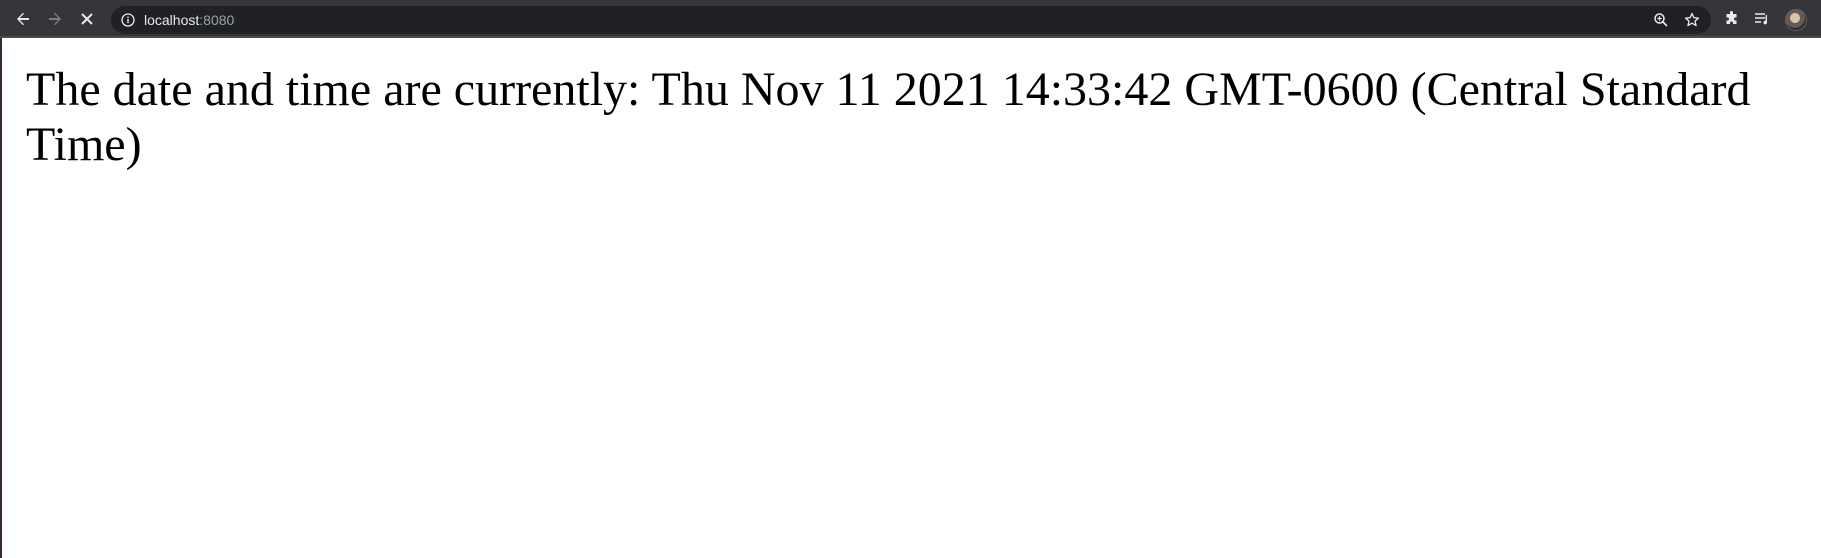  I want to click on info-icon, so click(128, 20).